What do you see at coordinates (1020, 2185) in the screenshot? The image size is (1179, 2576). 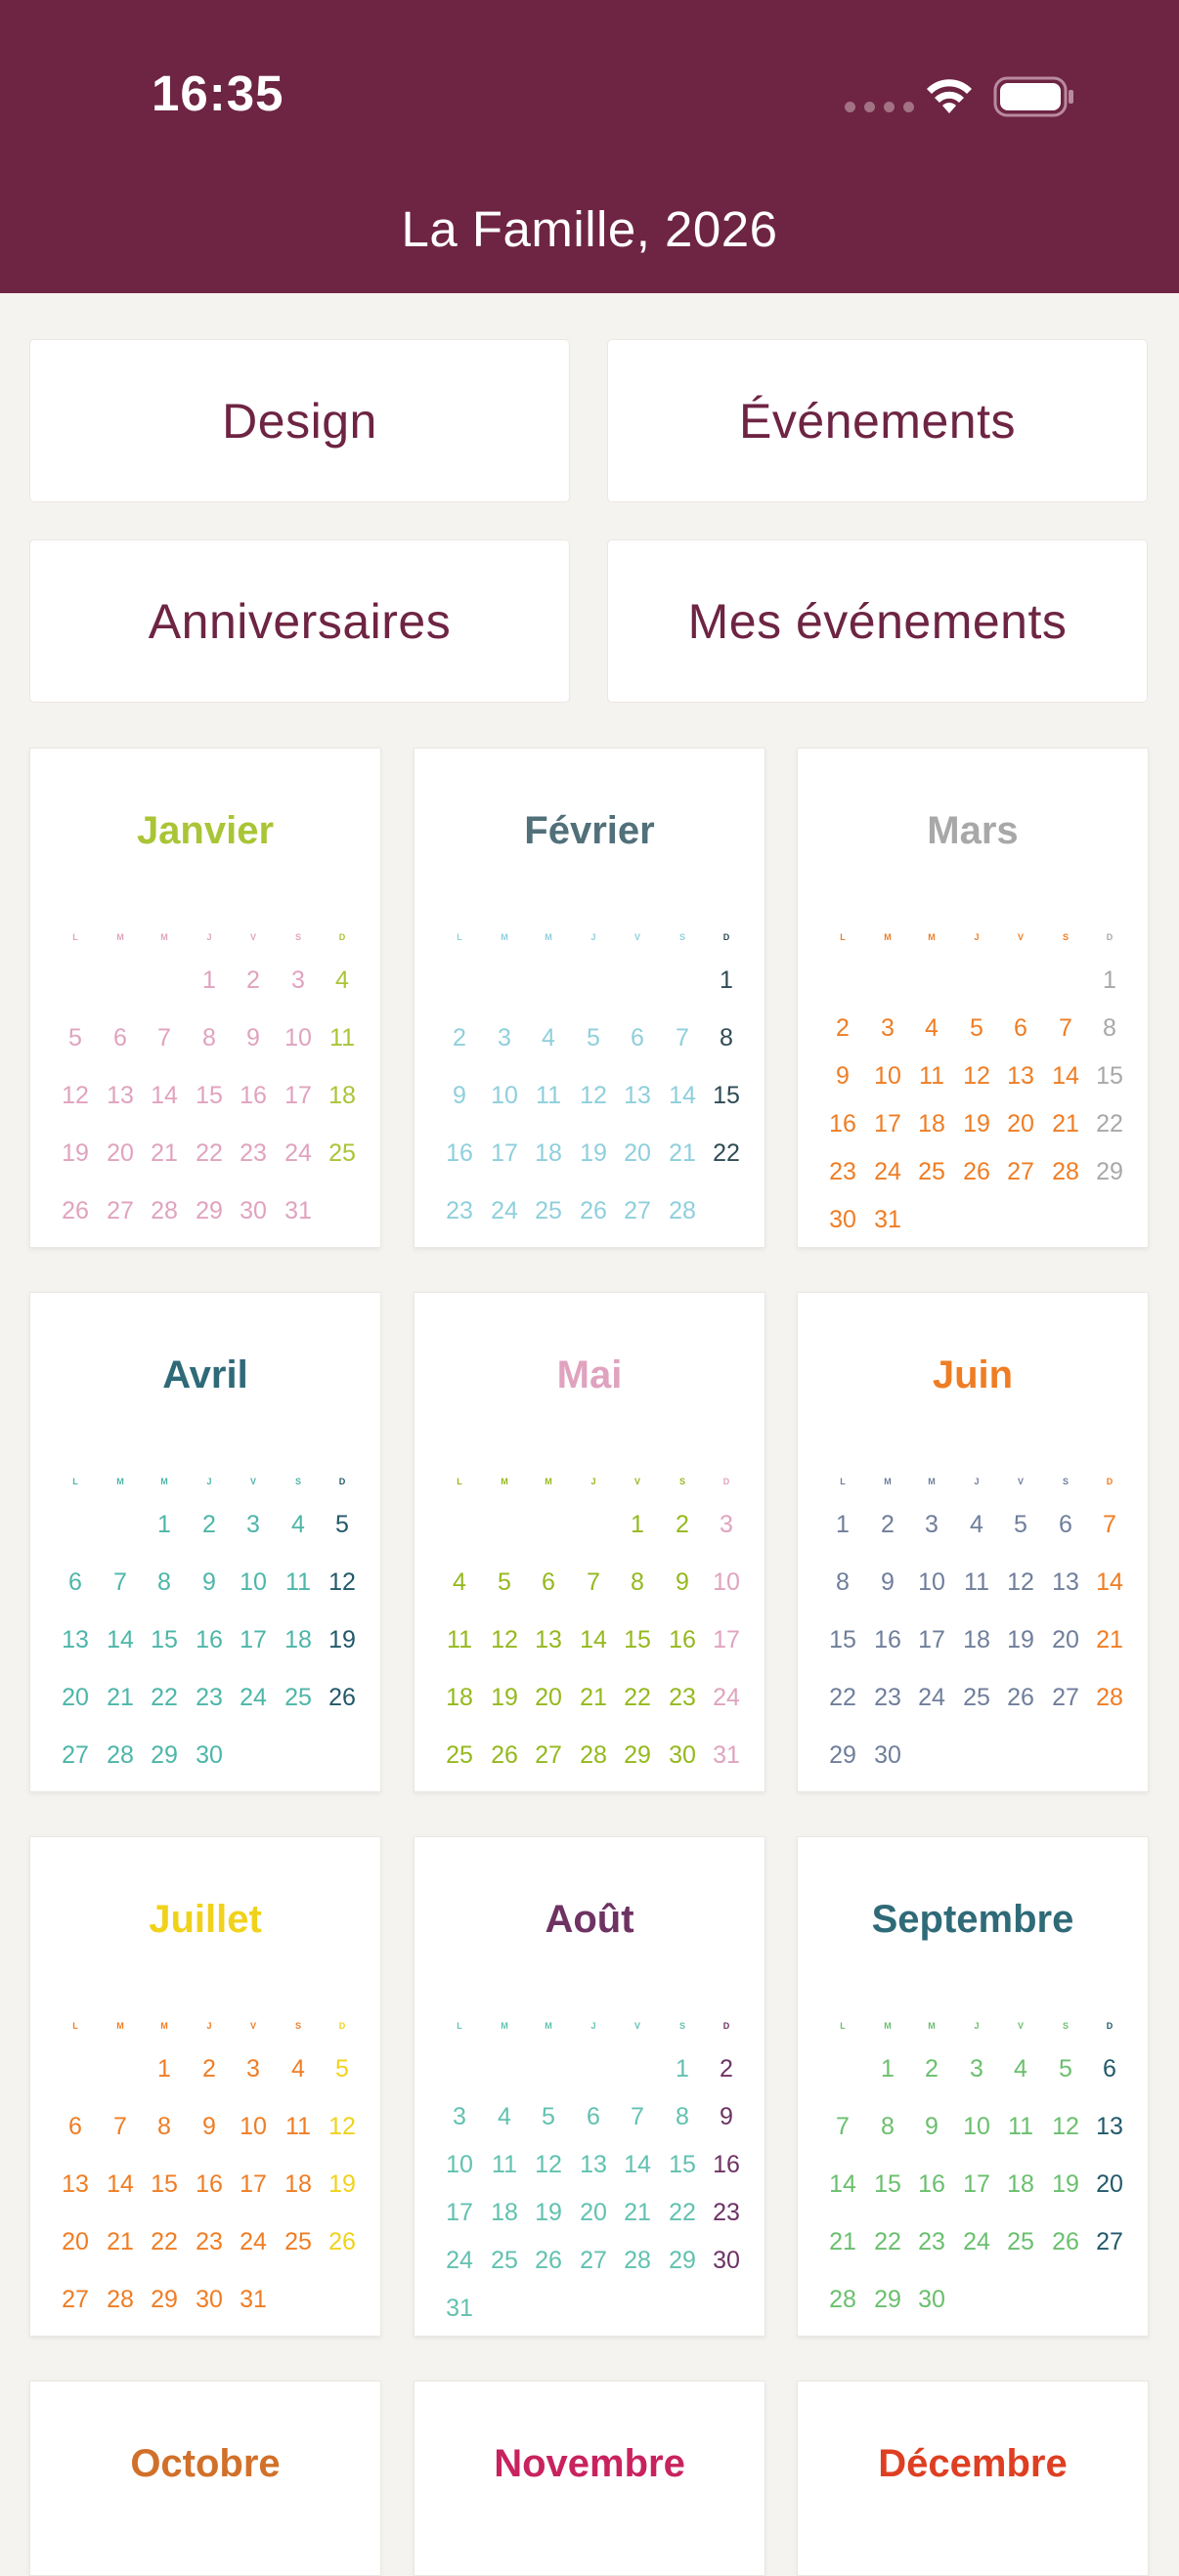 I see `day-number: 18` at bounding box center [1020, 2185].